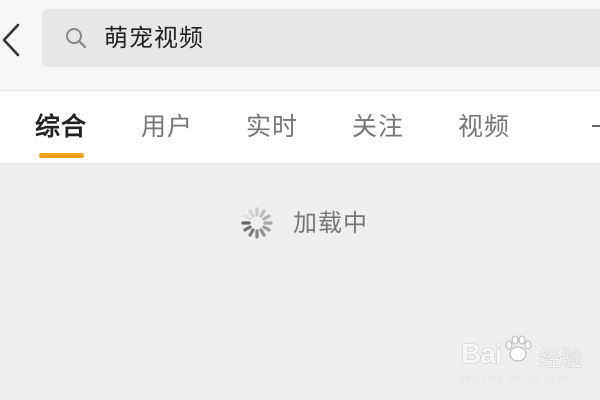  I want to click on tab-realtime: 实时, so click(272, 127).